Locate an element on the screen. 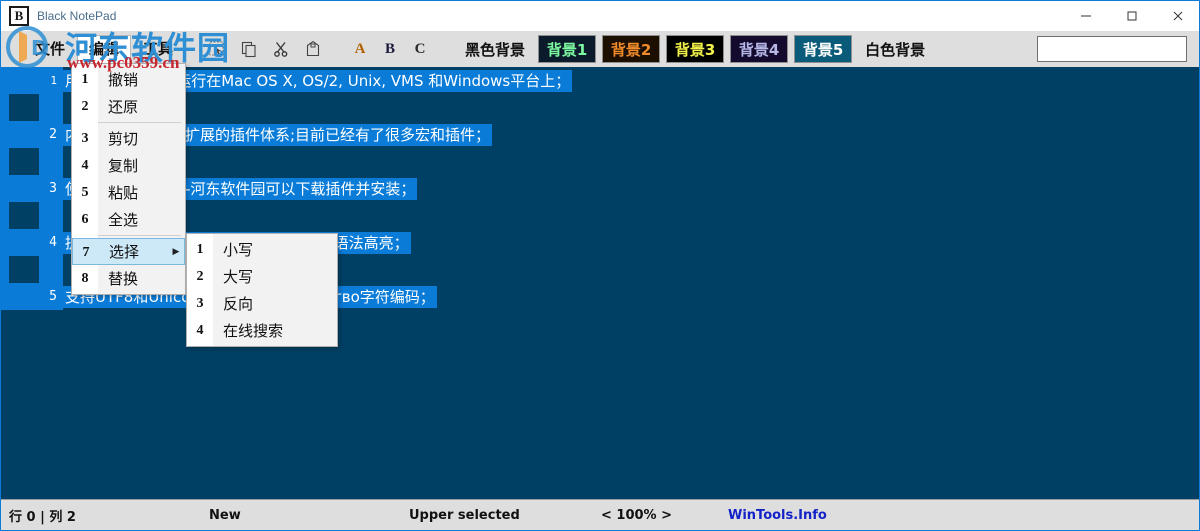 This screenshot has height=531, width=1200. search-box is located at coordinates (1112, 49).